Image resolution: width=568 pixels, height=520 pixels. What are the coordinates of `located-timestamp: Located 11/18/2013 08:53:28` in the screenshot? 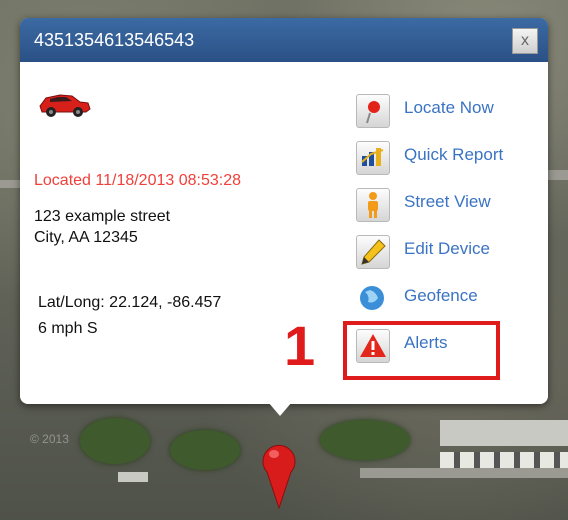 It's located at (137, 180).